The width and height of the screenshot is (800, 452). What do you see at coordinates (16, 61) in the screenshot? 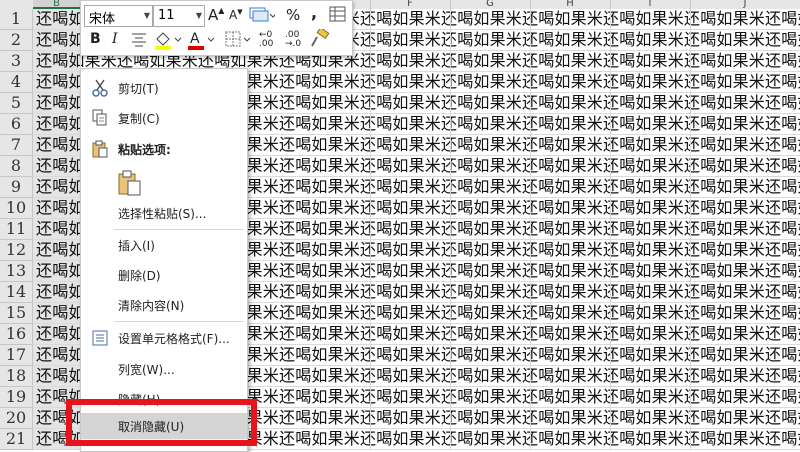
I see `row-header: 3` at bounding box center [16, 61].